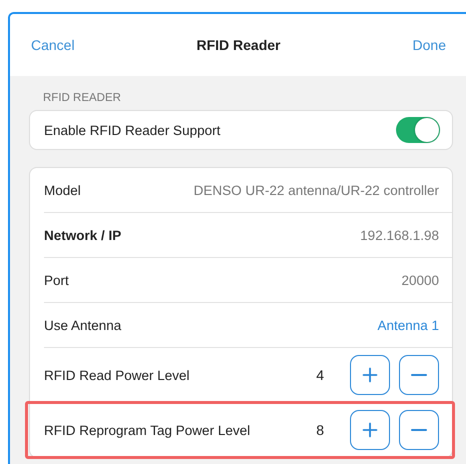 The image size is (466, 464). Describe the element at coordinates (53, 45) in the screenshot. I see `cancel-button: Cancel` at that location.